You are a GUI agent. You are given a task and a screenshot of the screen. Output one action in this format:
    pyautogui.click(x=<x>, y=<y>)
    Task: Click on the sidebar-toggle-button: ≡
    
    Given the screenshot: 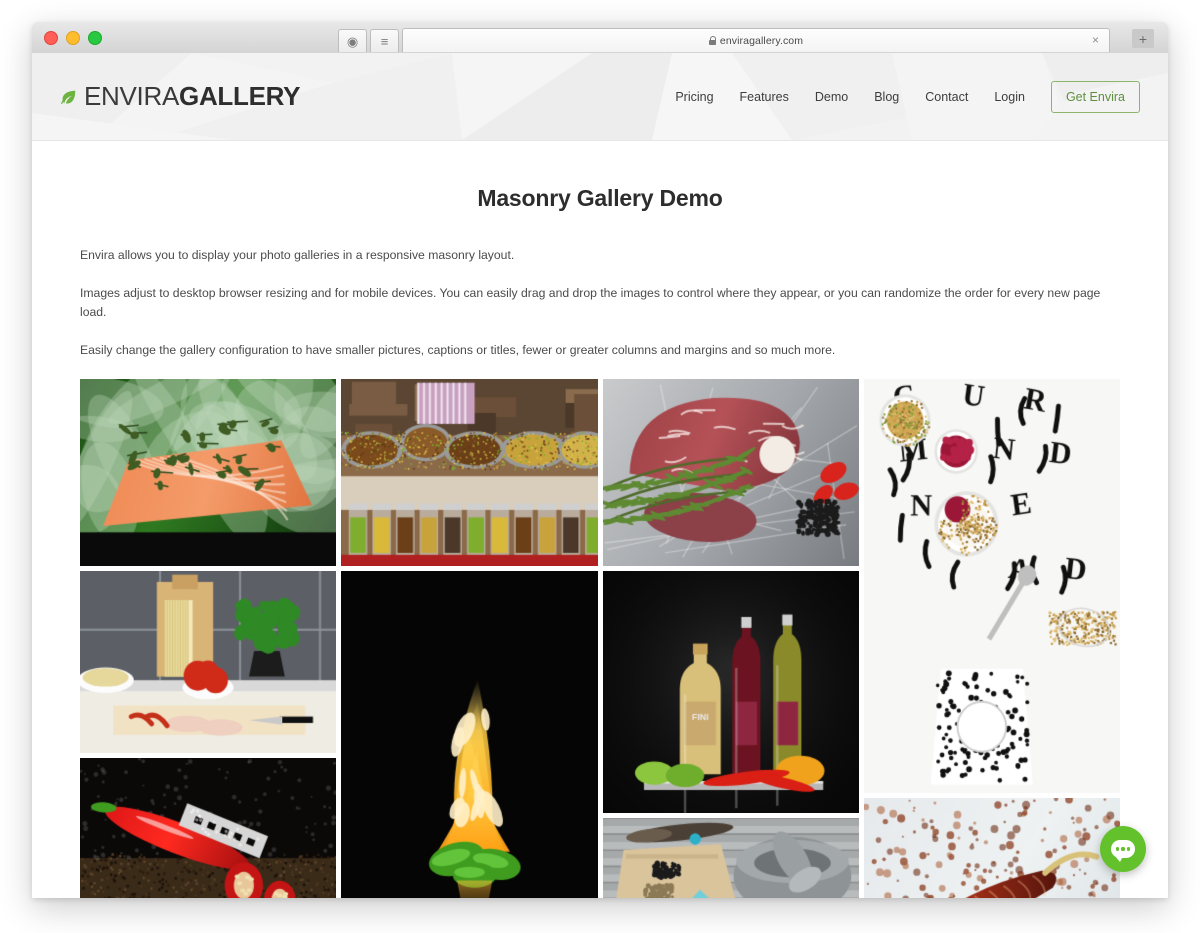 What is the action you would take?
    pyautogui.click(x=384, y=40)
    